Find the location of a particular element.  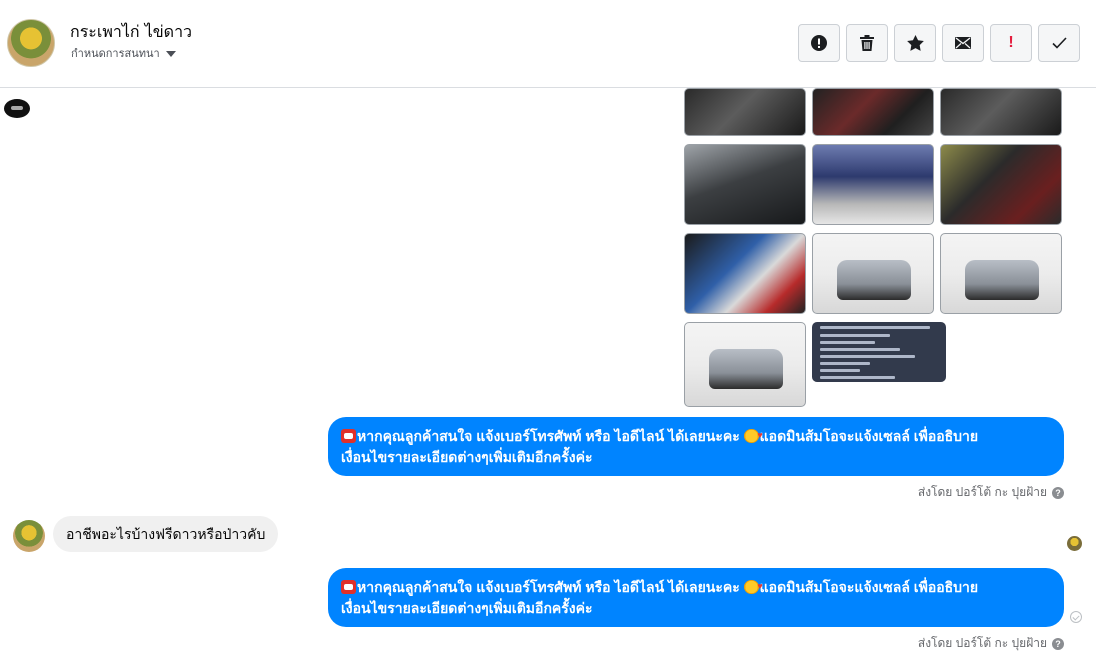

sent-check-icon is located at coordinates (1076, 617).